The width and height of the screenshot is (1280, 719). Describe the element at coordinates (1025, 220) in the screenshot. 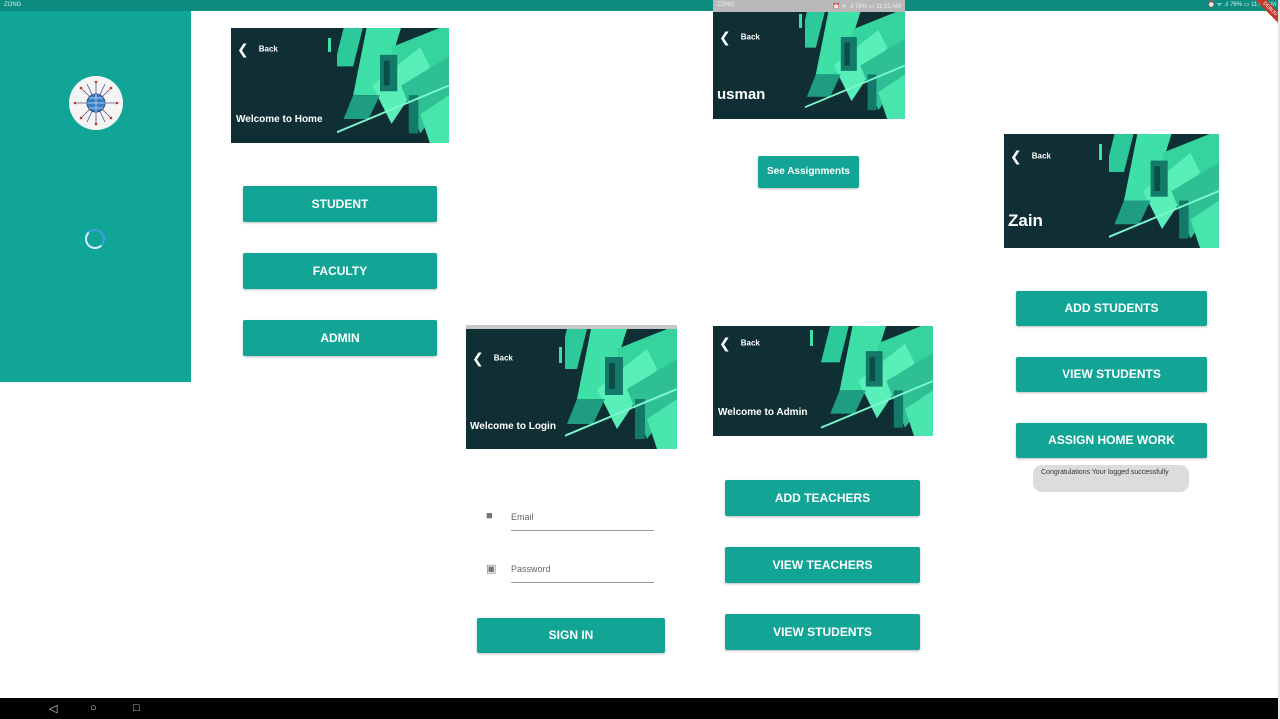

I see `faculty-name: Zain` at that location.